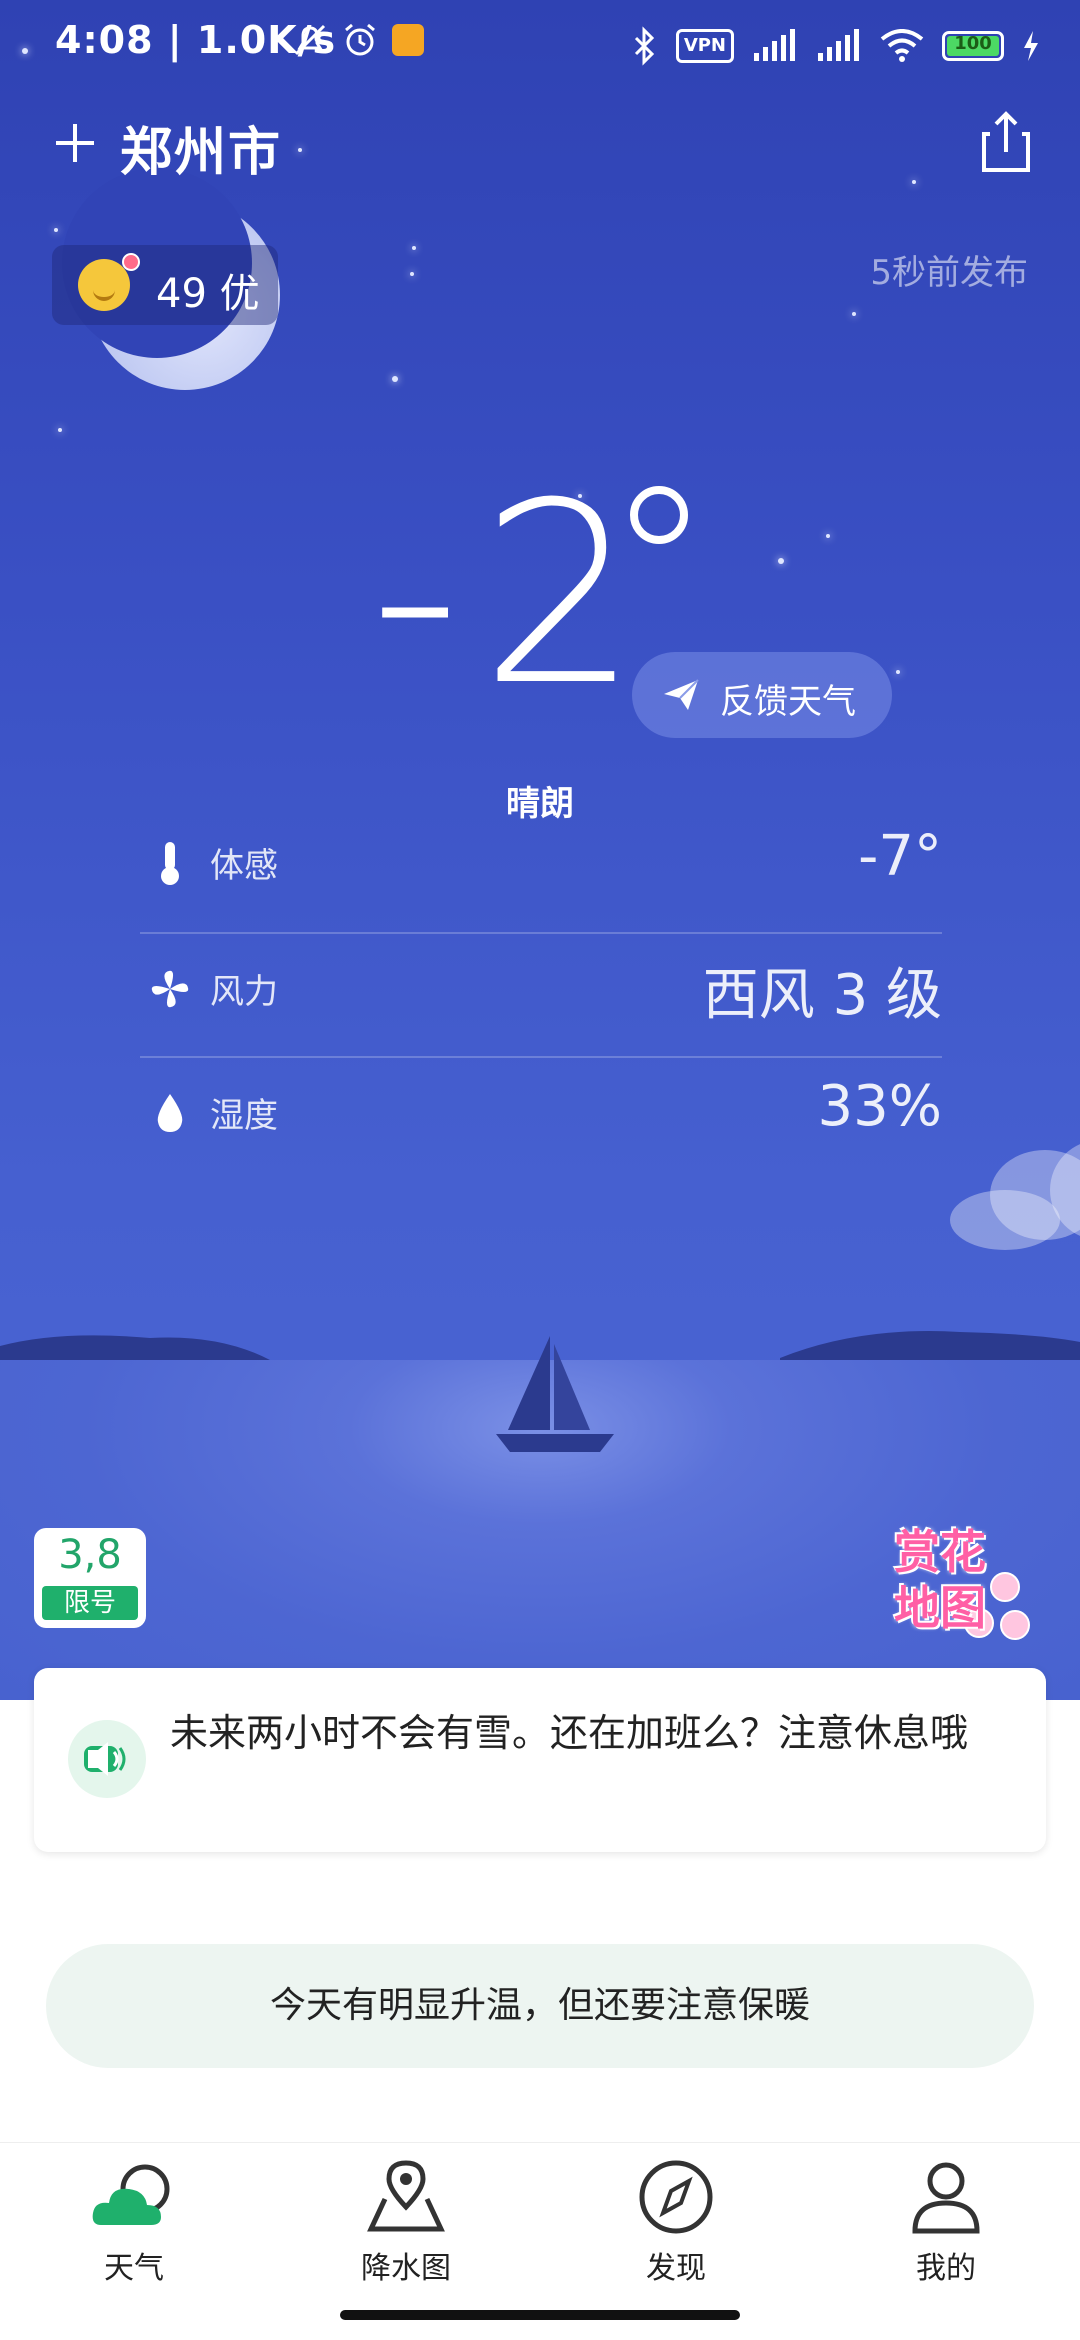  I want to click on signal-hd-icon, so click(774, 45).